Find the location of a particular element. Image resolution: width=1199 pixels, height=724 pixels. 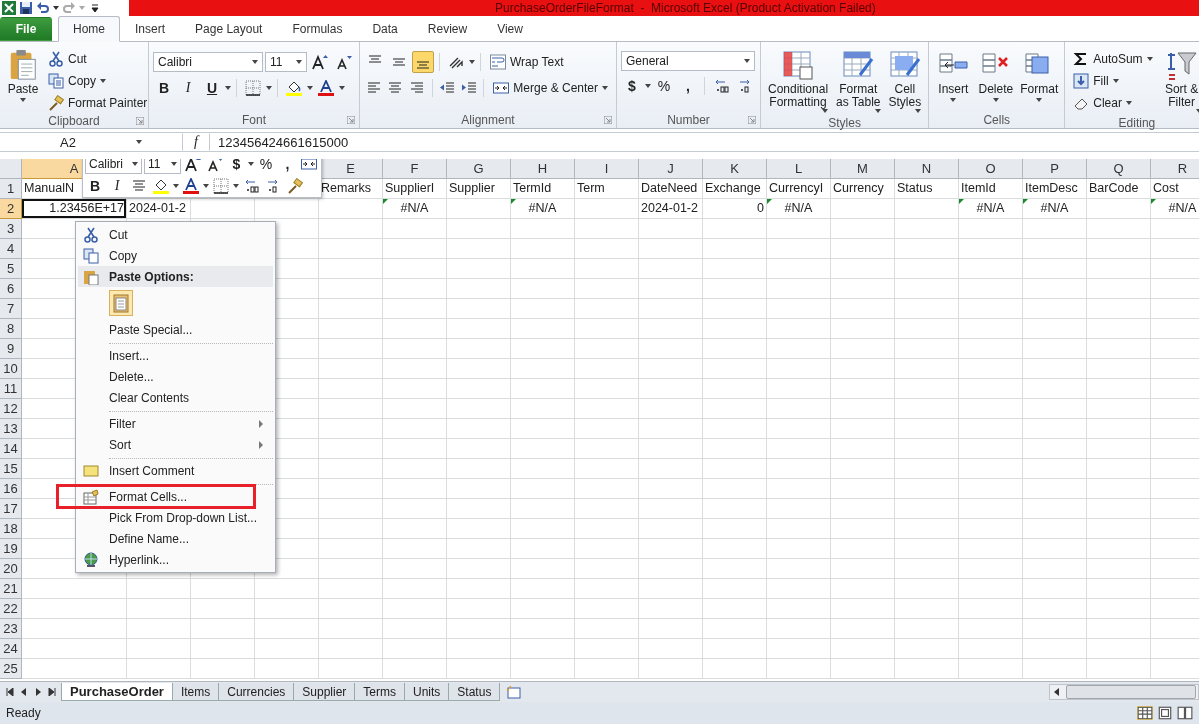

menu-item: Insert Comment is located at coordinates (175, 470).